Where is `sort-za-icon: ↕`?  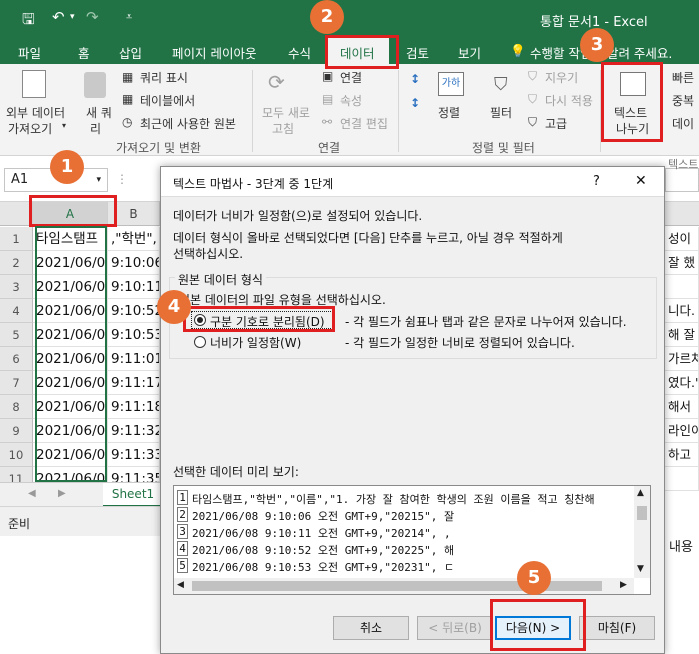 sort-za-icon: ↕ is located at coordinates (415, 103).